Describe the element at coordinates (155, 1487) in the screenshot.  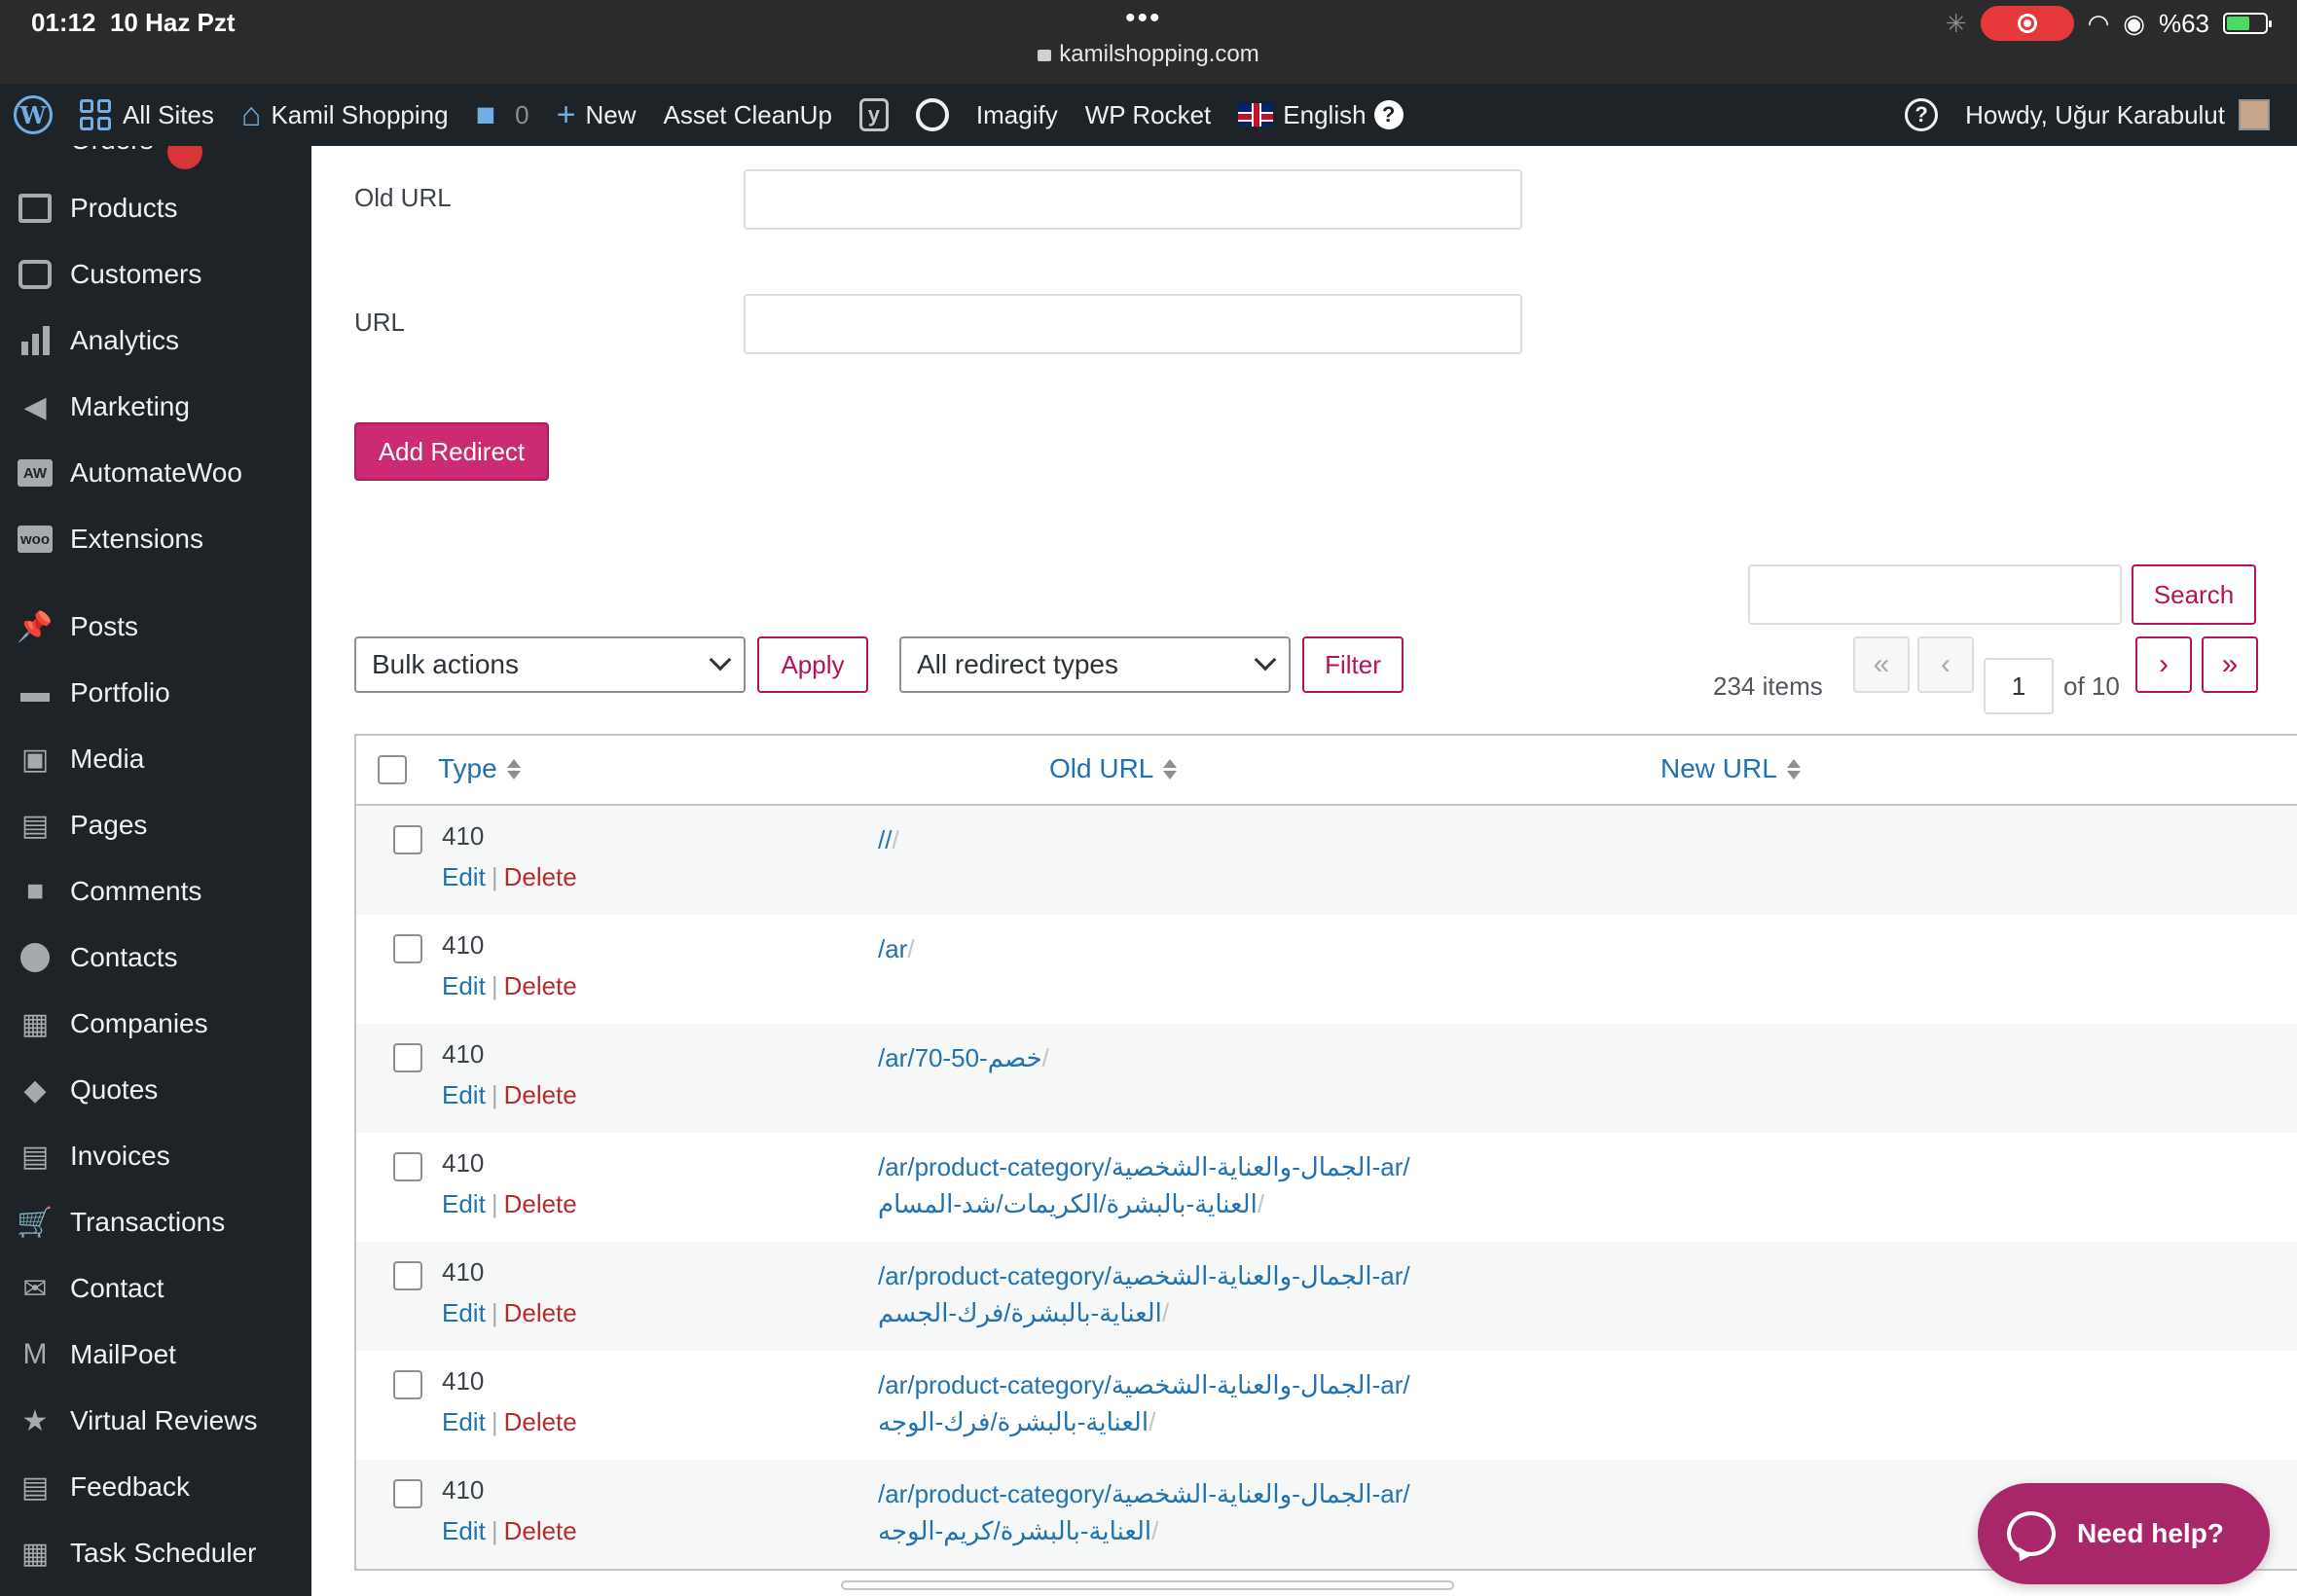
I see `sidebar-item-feedback: ▤ Feedback` at that location.